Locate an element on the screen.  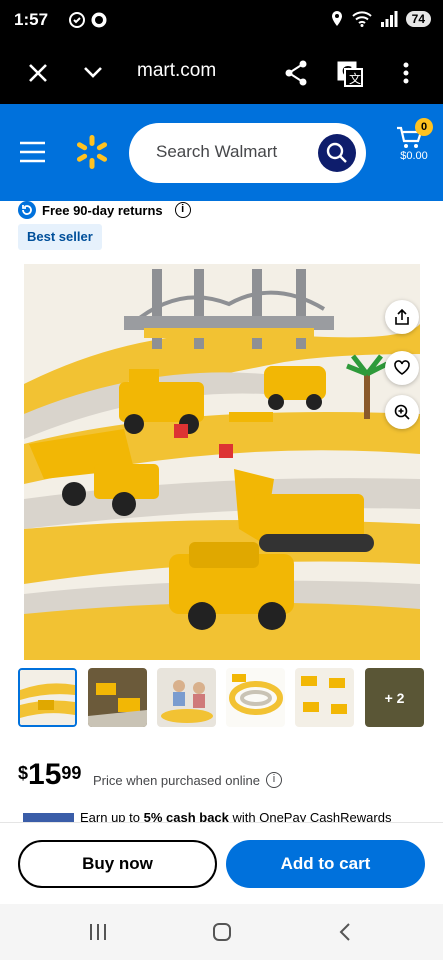
zoom-in-icon is located at coordinates (402, 412).